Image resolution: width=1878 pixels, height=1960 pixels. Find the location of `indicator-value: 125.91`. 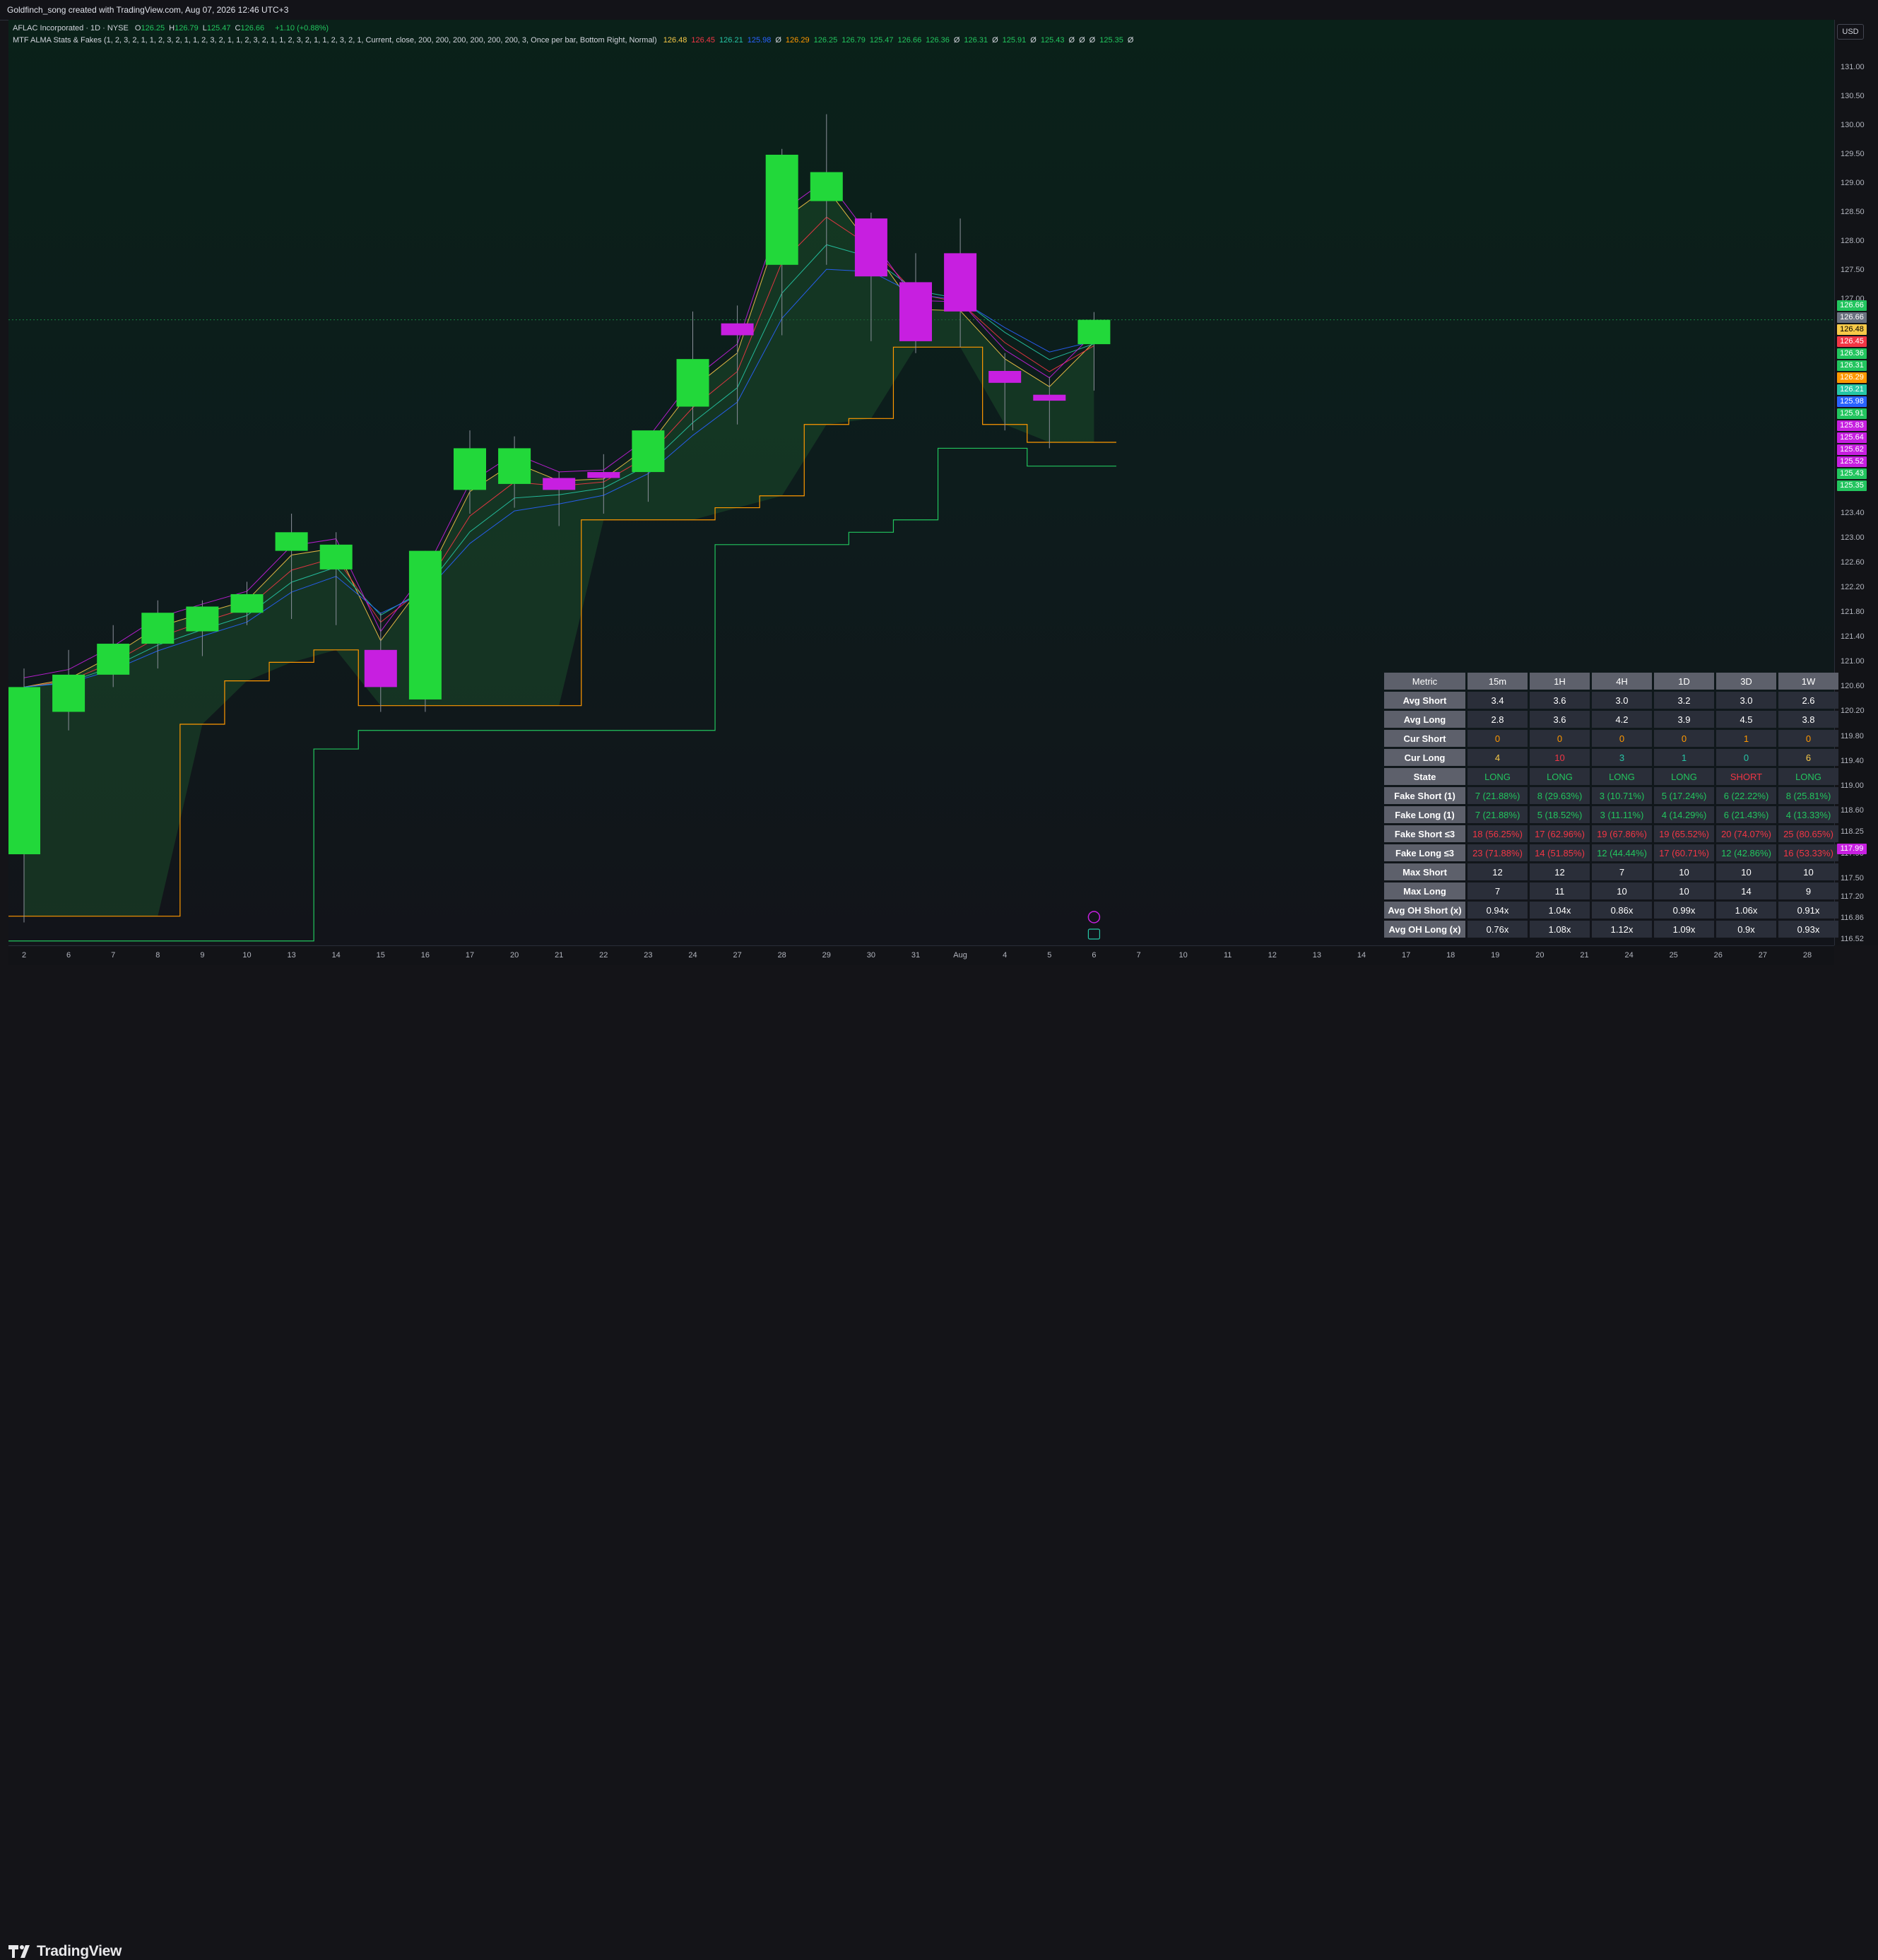

indicator-value: 125.91 is located at coordinates (1015, 40).